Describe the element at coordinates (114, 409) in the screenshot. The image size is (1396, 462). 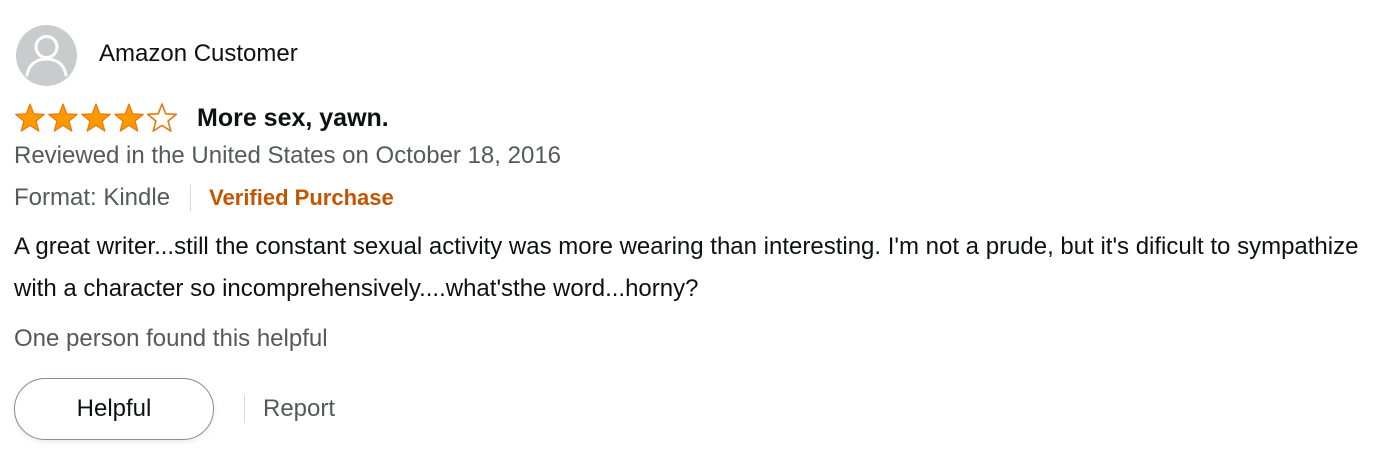
I see `helpful-button: Helpful` at that location.